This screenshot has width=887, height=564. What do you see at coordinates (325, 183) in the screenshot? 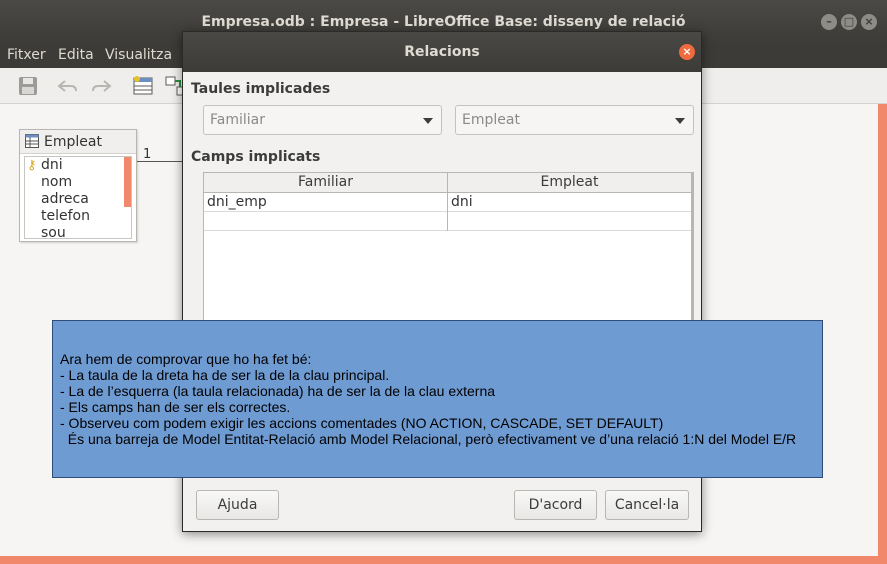
I see `grid-header-left: Familiar` at bounding box center [325, 183].